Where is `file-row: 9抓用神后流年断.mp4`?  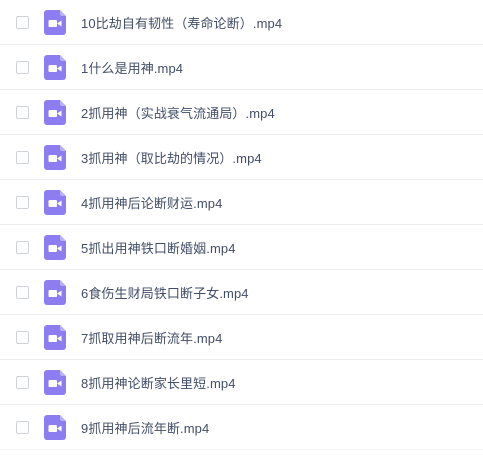
file-row: 9抓用神后流年断.mp4 is located at coordinates (241, 427).